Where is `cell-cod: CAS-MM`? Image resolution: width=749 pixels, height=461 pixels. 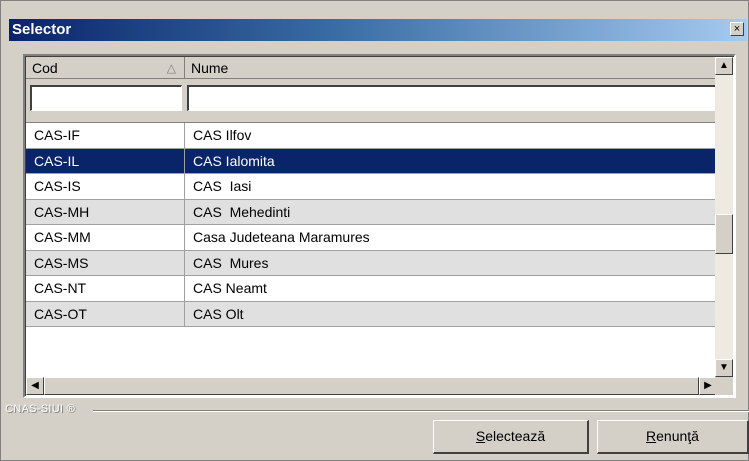 cell-cod: CAS-MM is located at coordinates (105, 237).